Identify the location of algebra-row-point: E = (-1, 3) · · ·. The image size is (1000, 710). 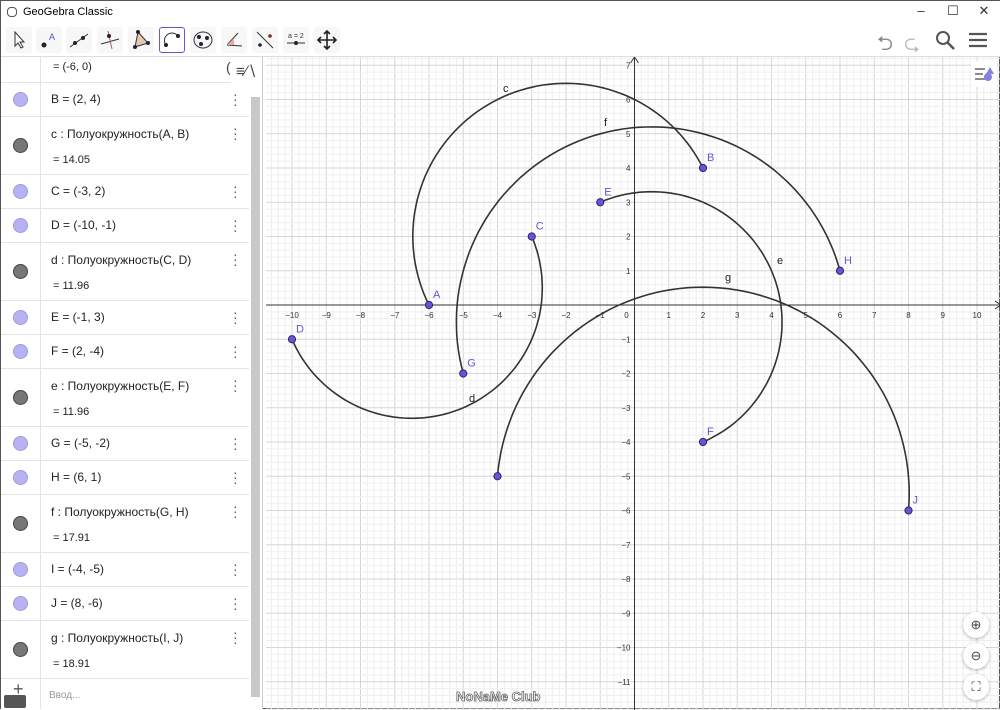
(125, 318).